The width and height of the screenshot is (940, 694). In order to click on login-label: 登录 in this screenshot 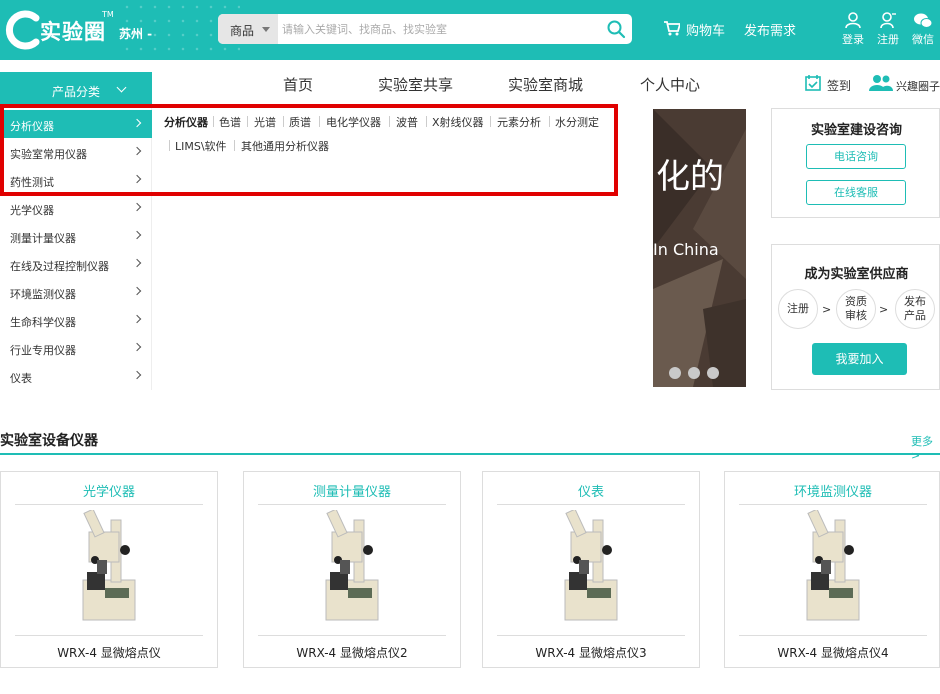, I will do `click(853, 39)`.